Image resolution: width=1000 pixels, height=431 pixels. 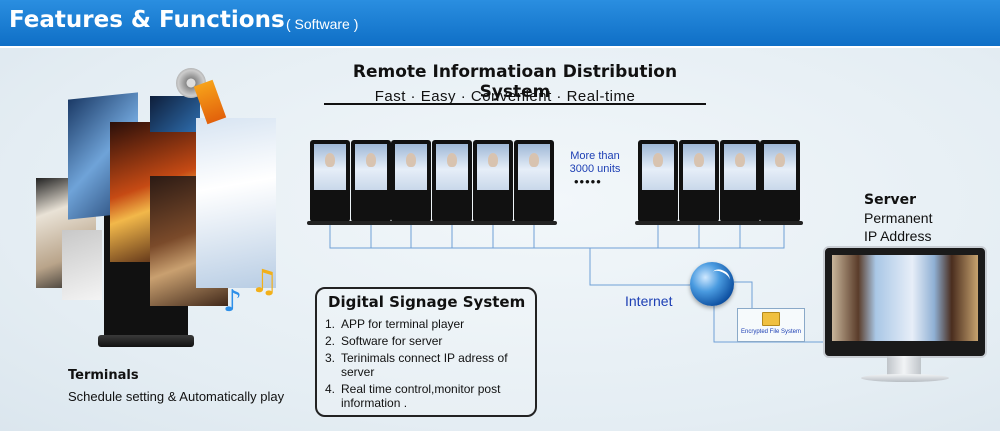 What do you see at coordinates (712, 284) in the screenshot?
I see `globe-icon` at bounding box center [712, 284].